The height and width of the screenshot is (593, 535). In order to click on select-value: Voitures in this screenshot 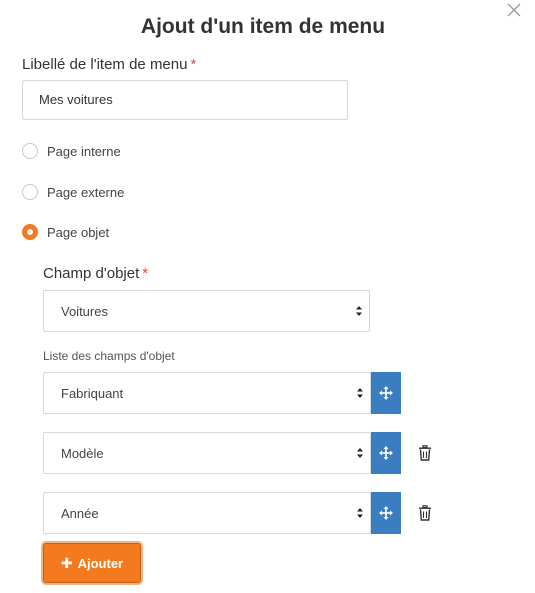, I will do `click(84, 311)`.